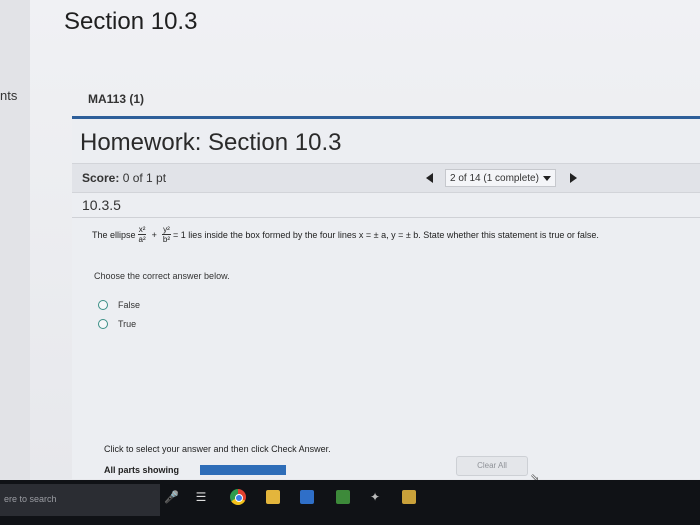 This screenshot has height=525, width=700. What do you see at coordinates (101, 205) in the screenshot?
I see `question-number: 10.3.5` at bounding box center [101, 205].